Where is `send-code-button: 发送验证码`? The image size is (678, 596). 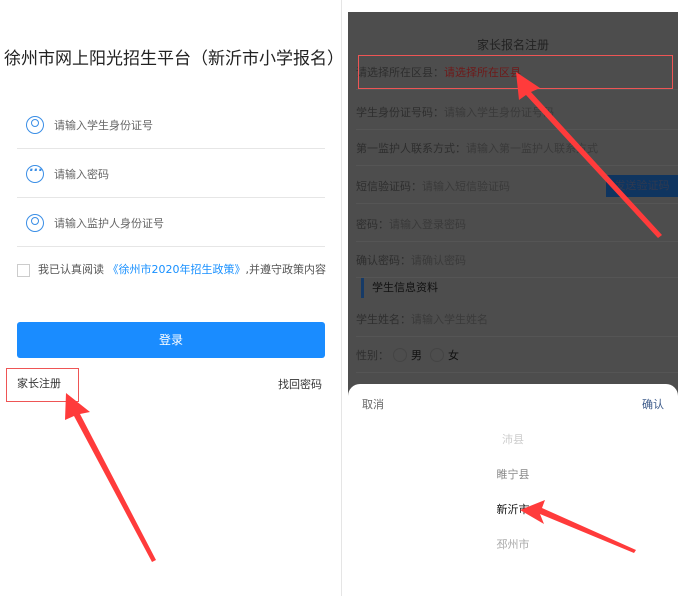 send-code-button: 发送验证码 is located at coordinates (642, 186).